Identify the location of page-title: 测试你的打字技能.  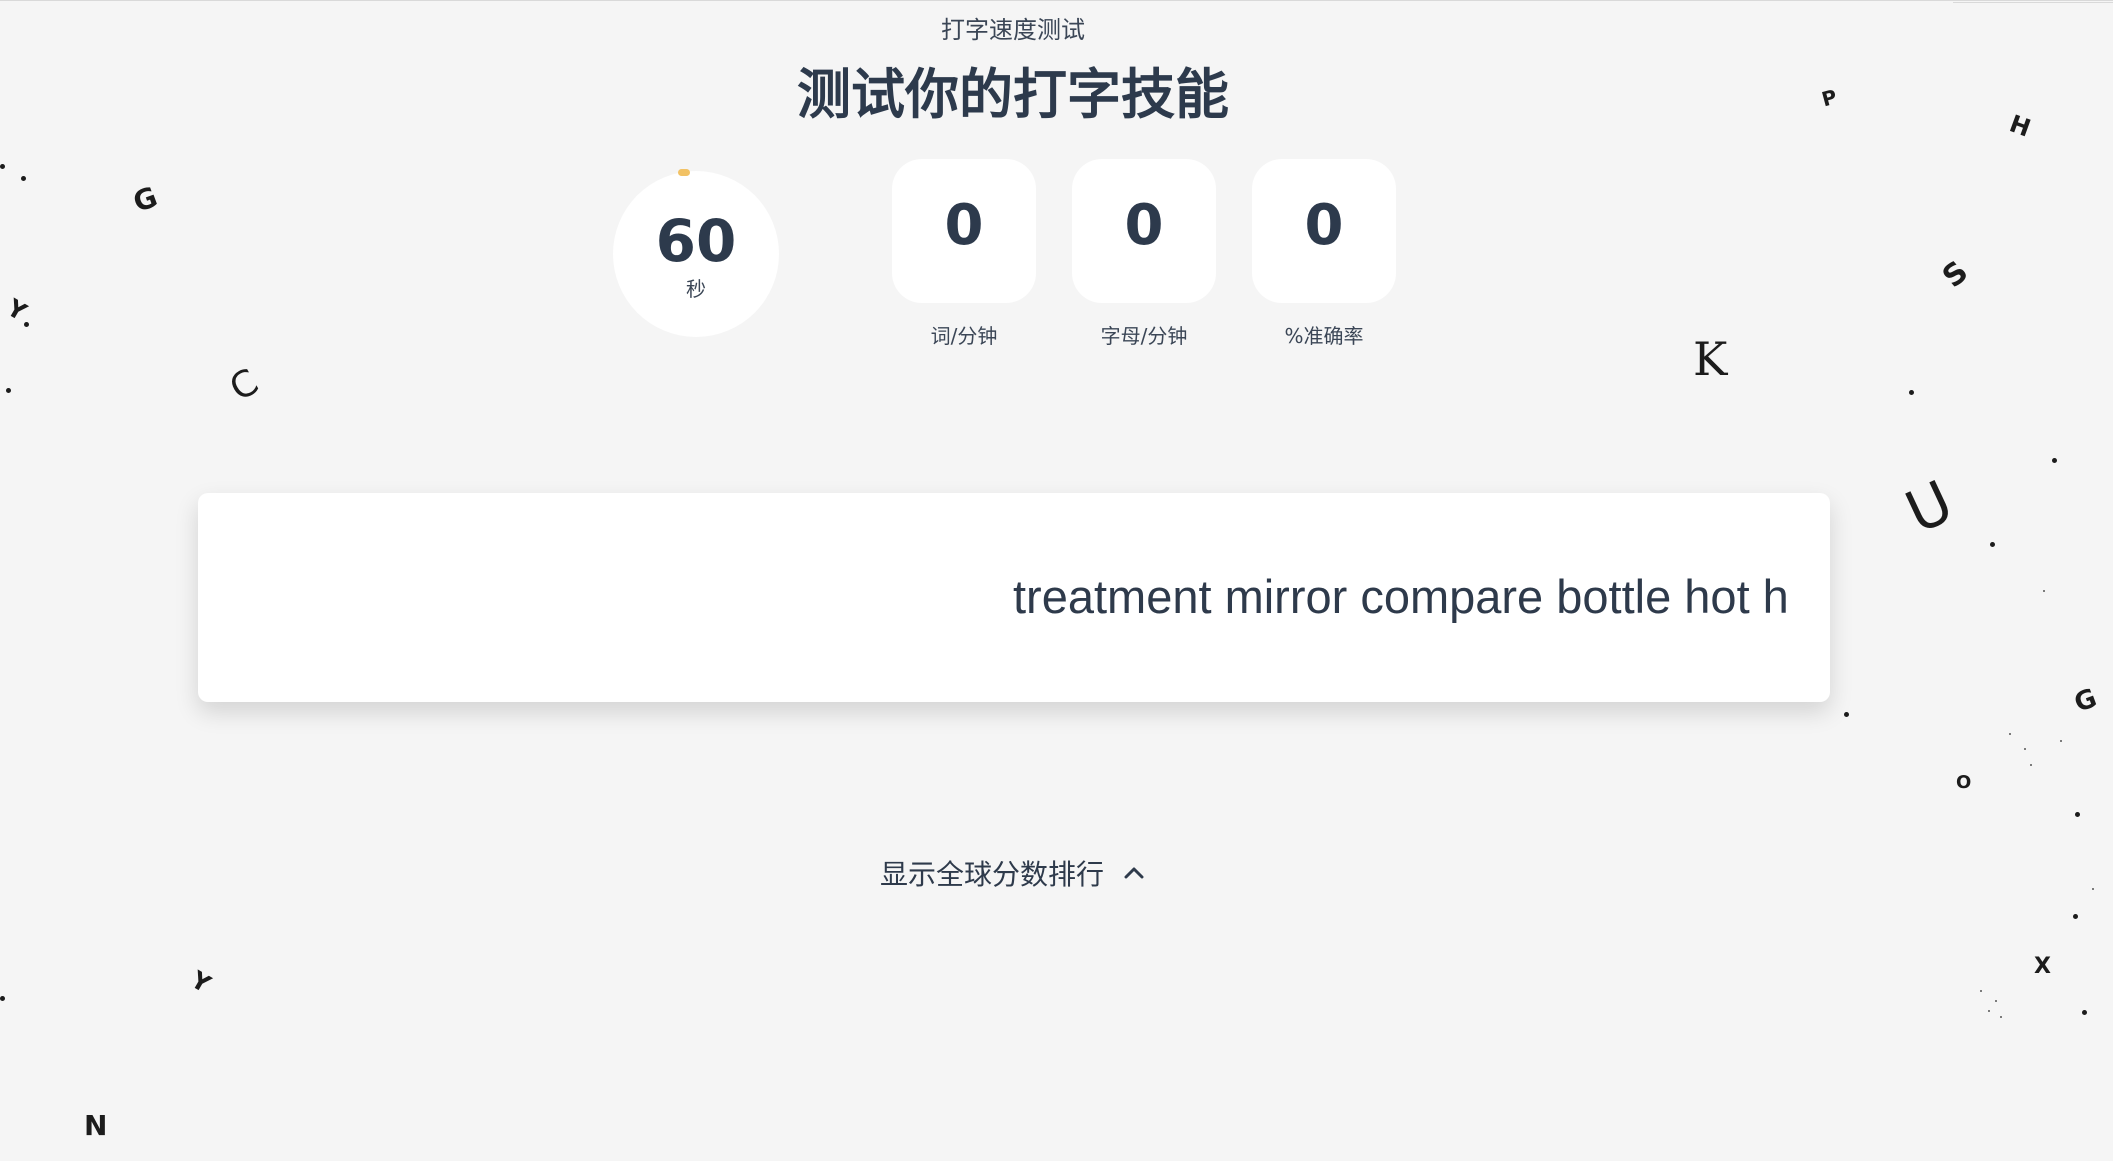
(1013, 94).